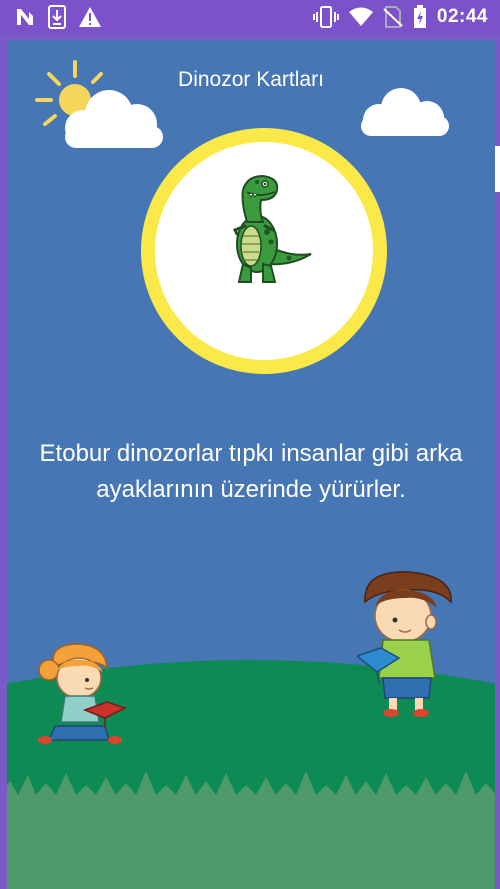 The image size is (500, 889). What do you see at coordinates (250, 17) in the screenshot?
I see `status-bar: 02:44` at bounding box center [250, 17].